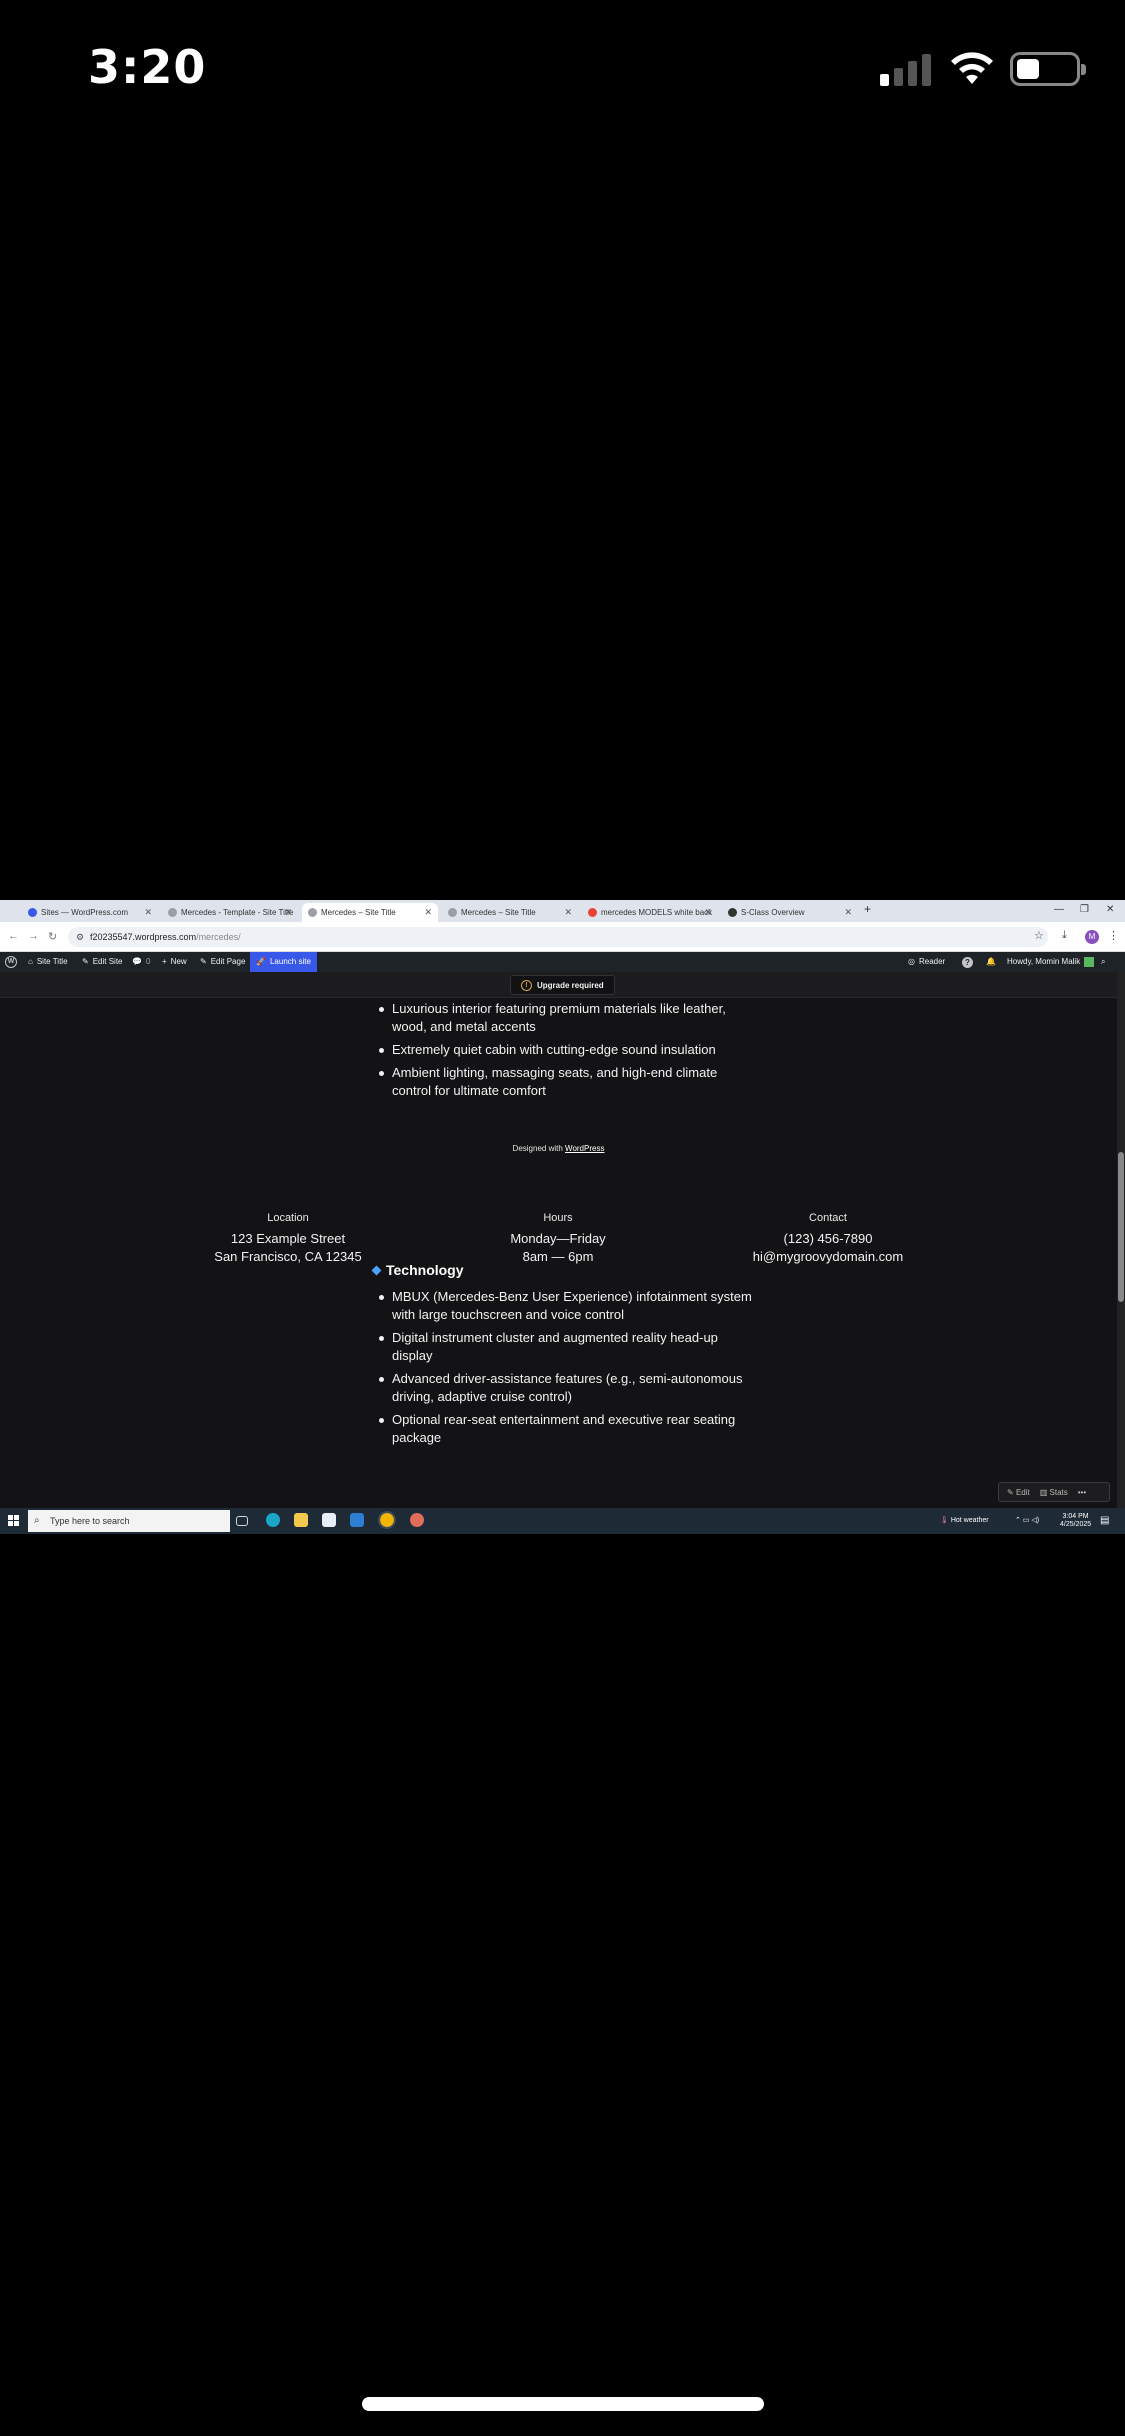 The height and width of the screenshot is (2436, 1125). What do you see at coordinates (1064, 935) in the screenshot?
I see `download-icon: ⤓` at bounding box center [1064, 935].